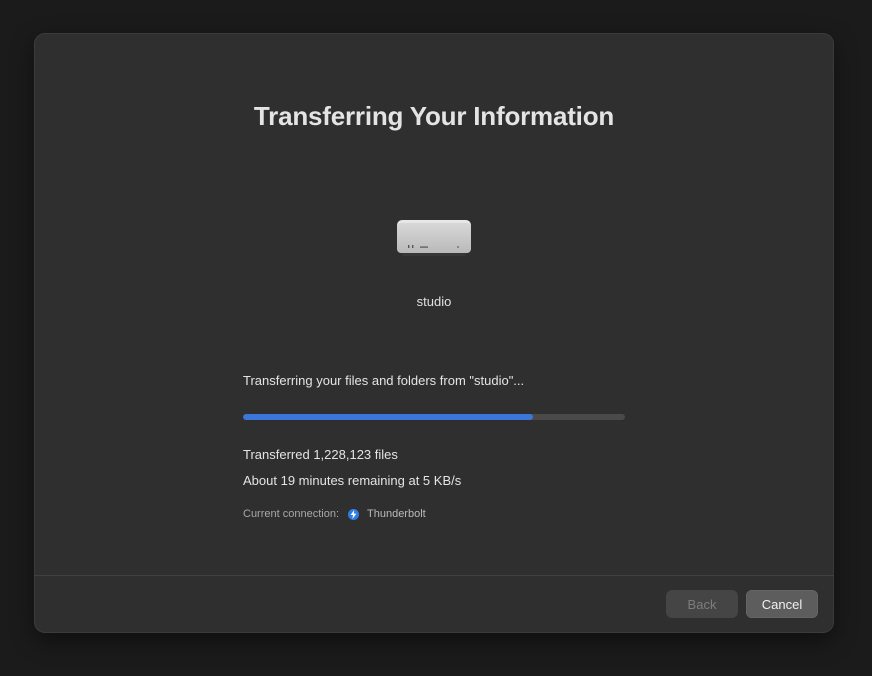 The height and width of the screenshot is (676, 872). Describe the element at coordinates (353, 514) in the screenshot. I see `thunderbolt-icon` at that location.